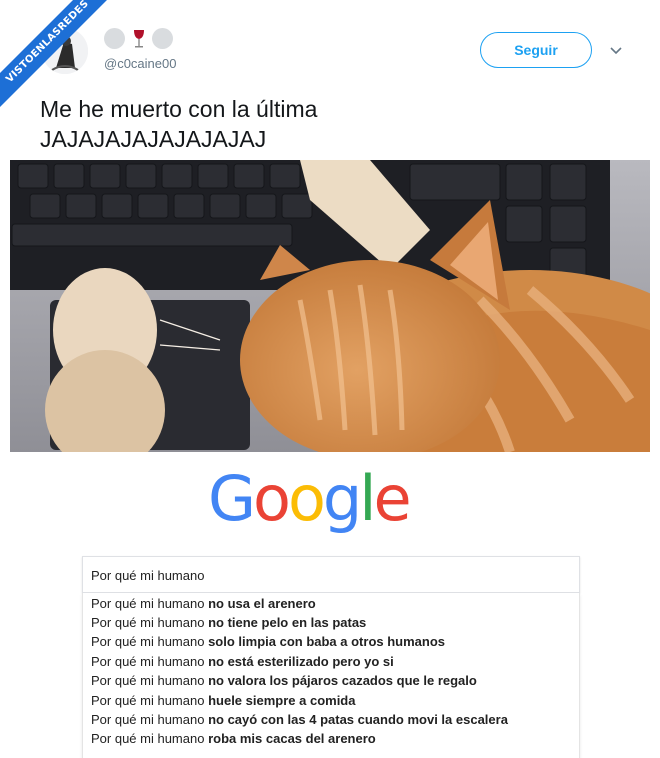 The image size is (660, 758). I want to click on chevron-down-icon, so click(616, 50).